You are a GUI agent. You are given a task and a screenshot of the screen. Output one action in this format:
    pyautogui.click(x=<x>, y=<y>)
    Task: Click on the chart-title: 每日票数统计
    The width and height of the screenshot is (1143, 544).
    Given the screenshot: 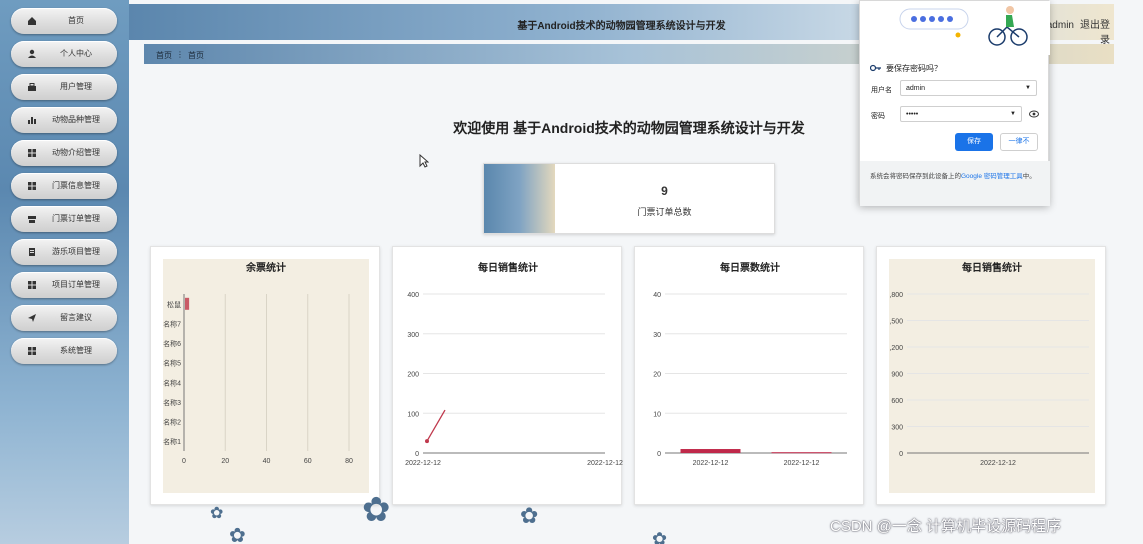 What is the action you would take?
    pyautogui.click(x=750, y=267)
    